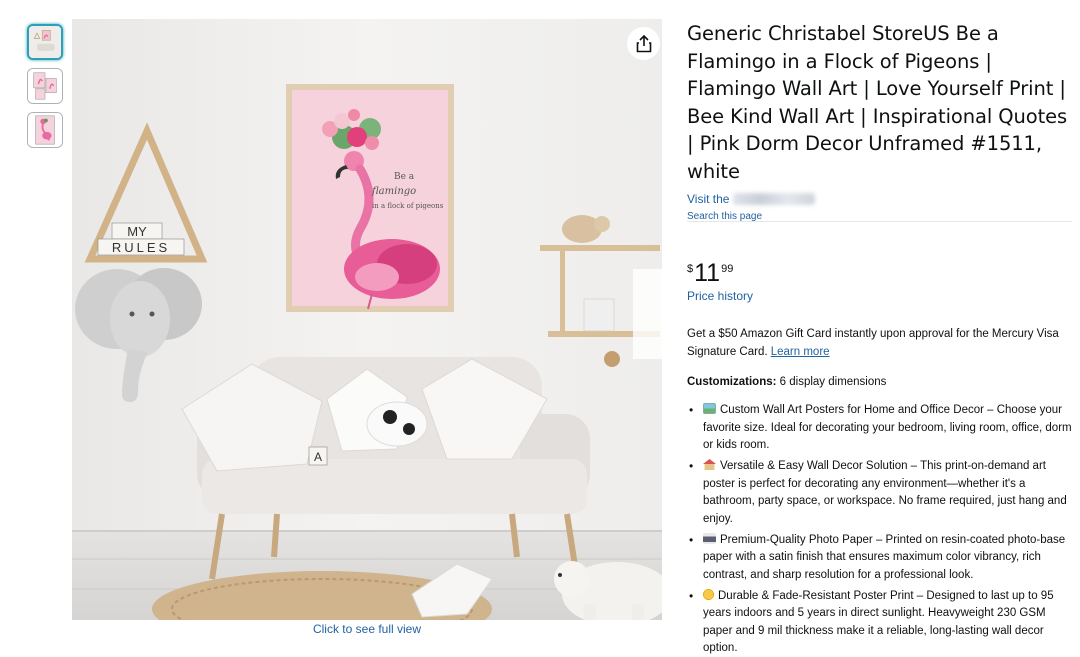  I want to click on visit-store-line: Visit the, so click(879, 199).